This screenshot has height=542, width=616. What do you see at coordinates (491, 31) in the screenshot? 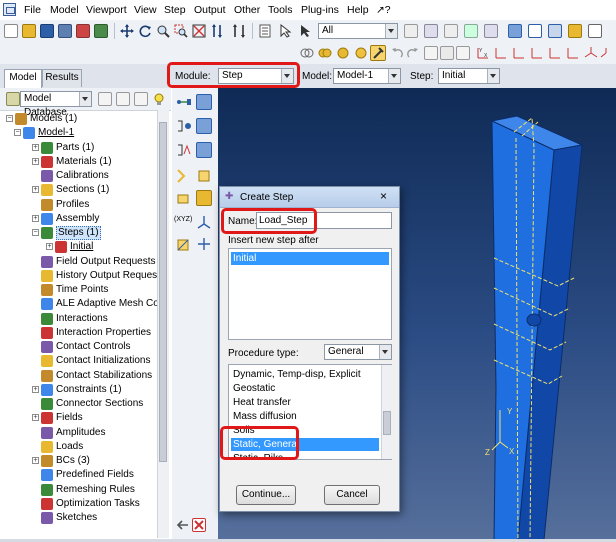
I see `view-cut-icon` at bounding box center [491, 31].